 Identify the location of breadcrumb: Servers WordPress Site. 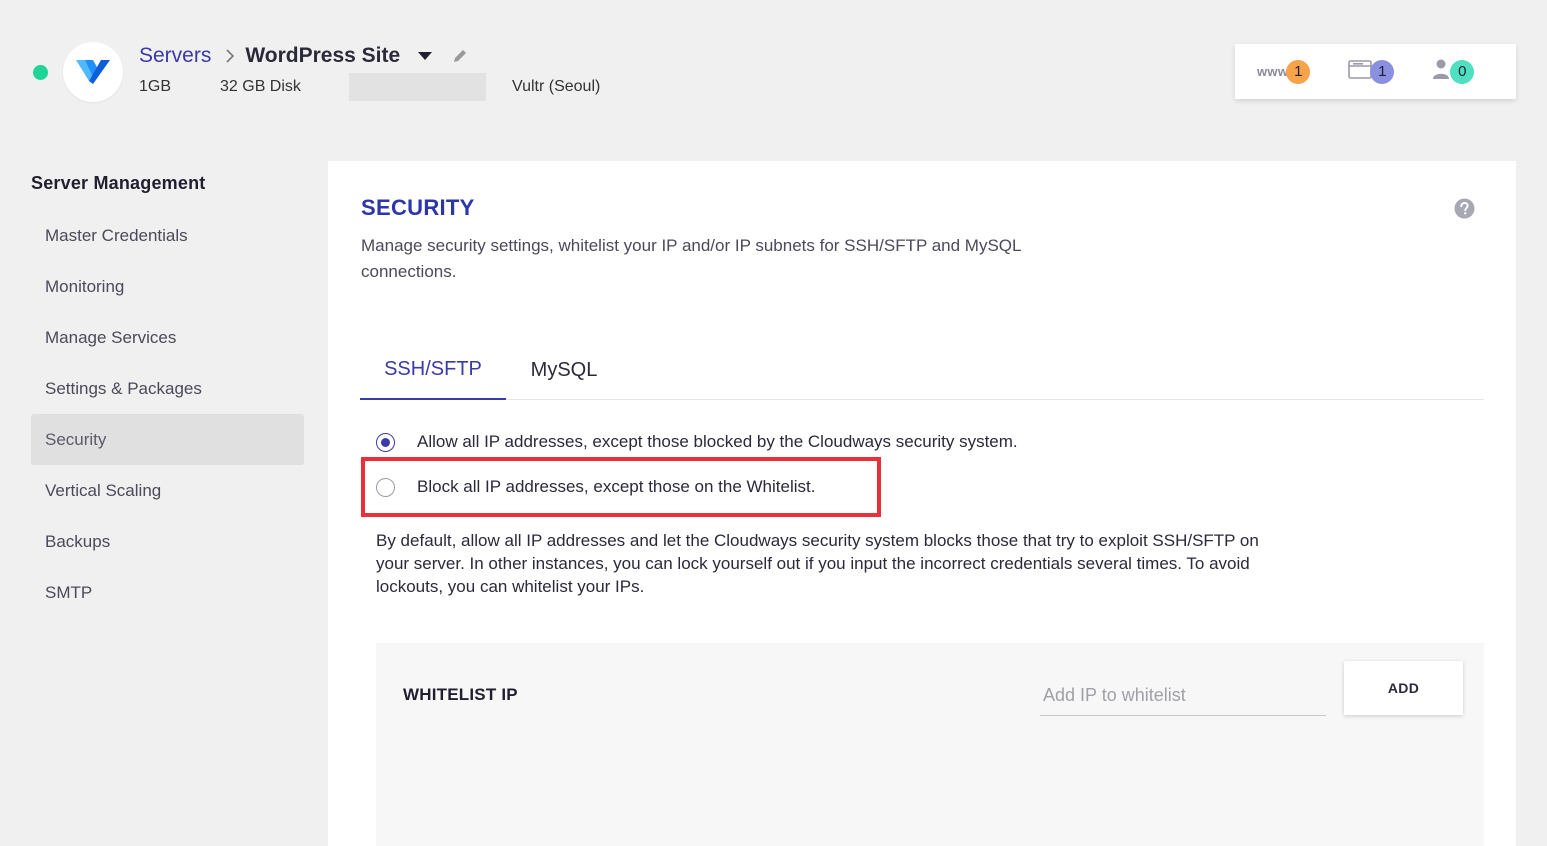
(303, 56).